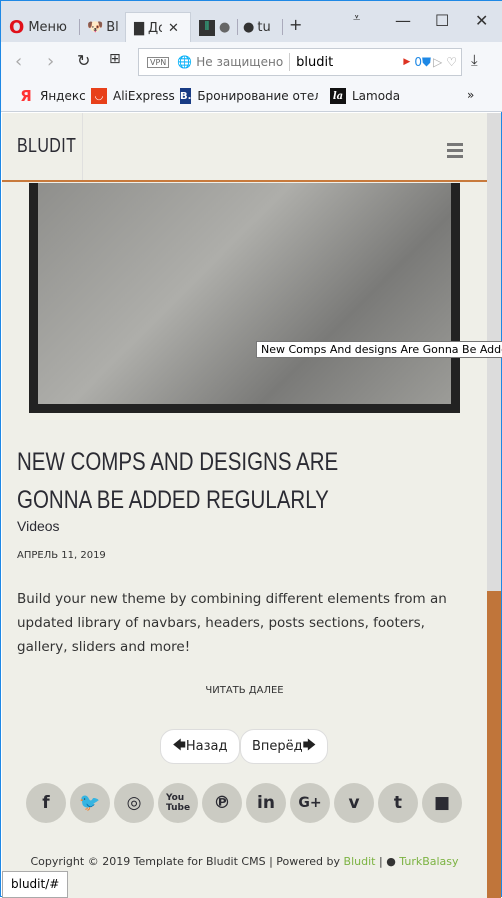 The width and height of the screenshot is (502, 898). Describe the element at coordinates (185, 62) in the screenshot. I see `globe-icon: 🌐` at that location.